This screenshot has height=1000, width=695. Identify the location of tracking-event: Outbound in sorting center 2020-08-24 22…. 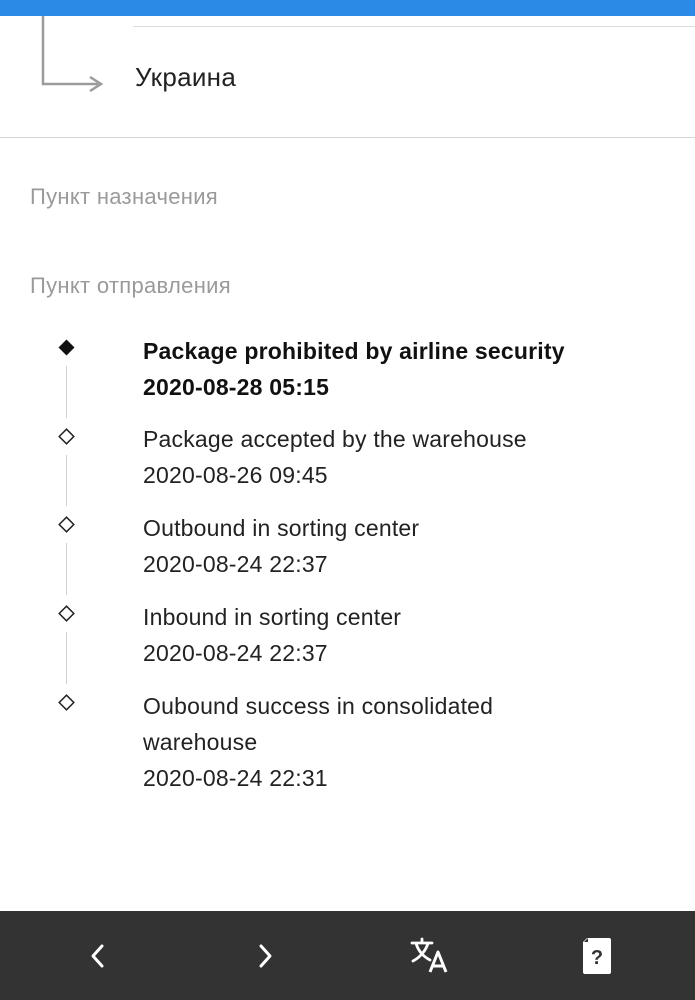
(403, 546).